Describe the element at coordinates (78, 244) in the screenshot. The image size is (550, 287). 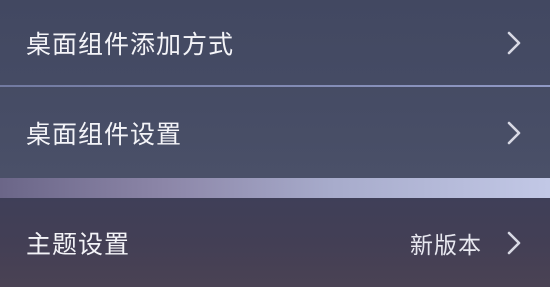
I see `theme-settings-label: 主题设置` at that location.